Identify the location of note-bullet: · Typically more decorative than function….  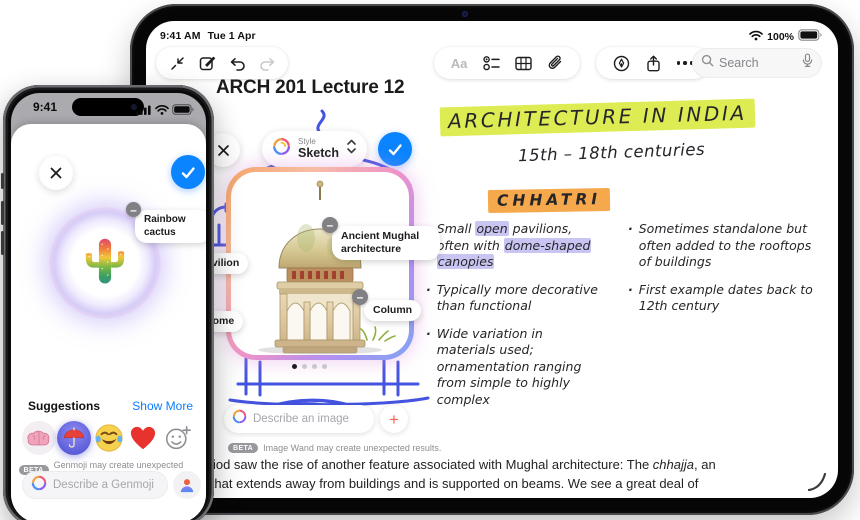
(512, 297).